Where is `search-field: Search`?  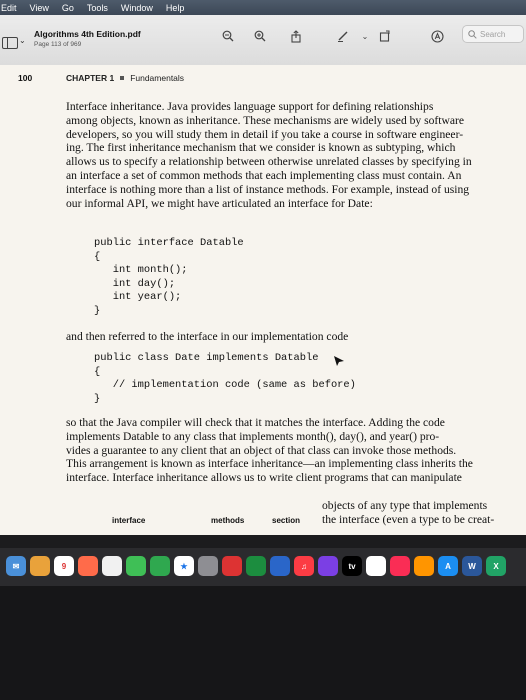
search-field: Search is located at coordinates (493, 34).